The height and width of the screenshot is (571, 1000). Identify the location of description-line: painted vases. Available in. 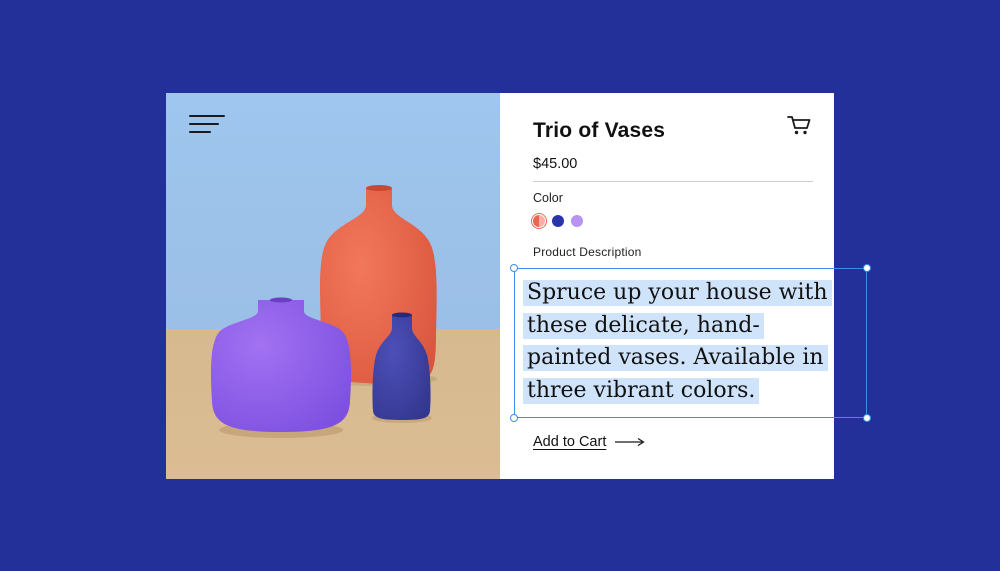
(675, 358).